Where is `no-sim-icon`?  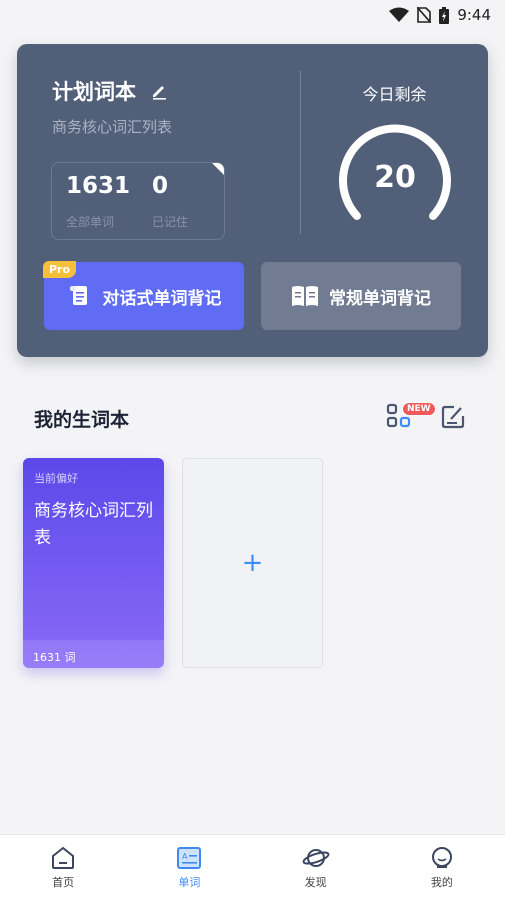
no-sim-icon is located at coordinates (424, 15).